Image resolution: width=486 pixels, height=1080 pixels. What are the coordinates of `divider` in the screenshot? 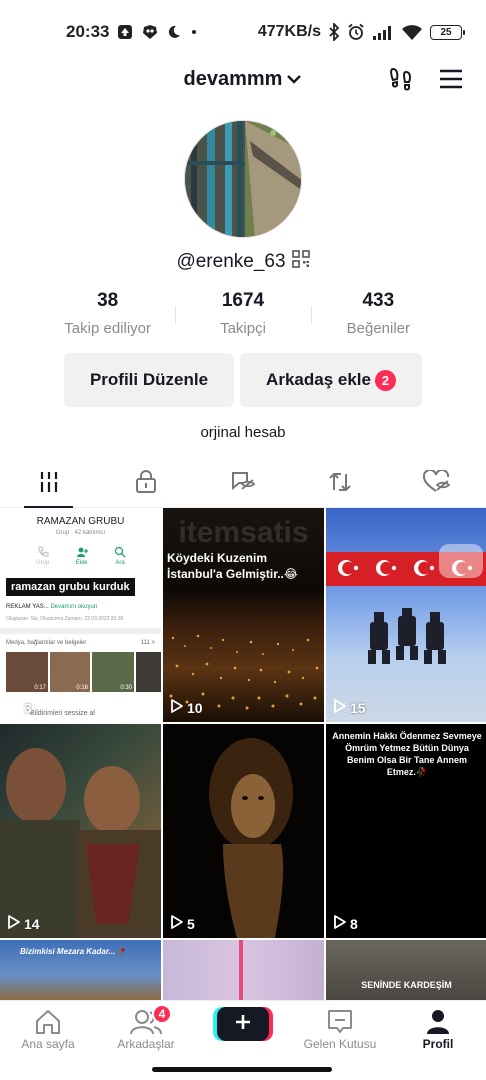 It's located at (80, 631).